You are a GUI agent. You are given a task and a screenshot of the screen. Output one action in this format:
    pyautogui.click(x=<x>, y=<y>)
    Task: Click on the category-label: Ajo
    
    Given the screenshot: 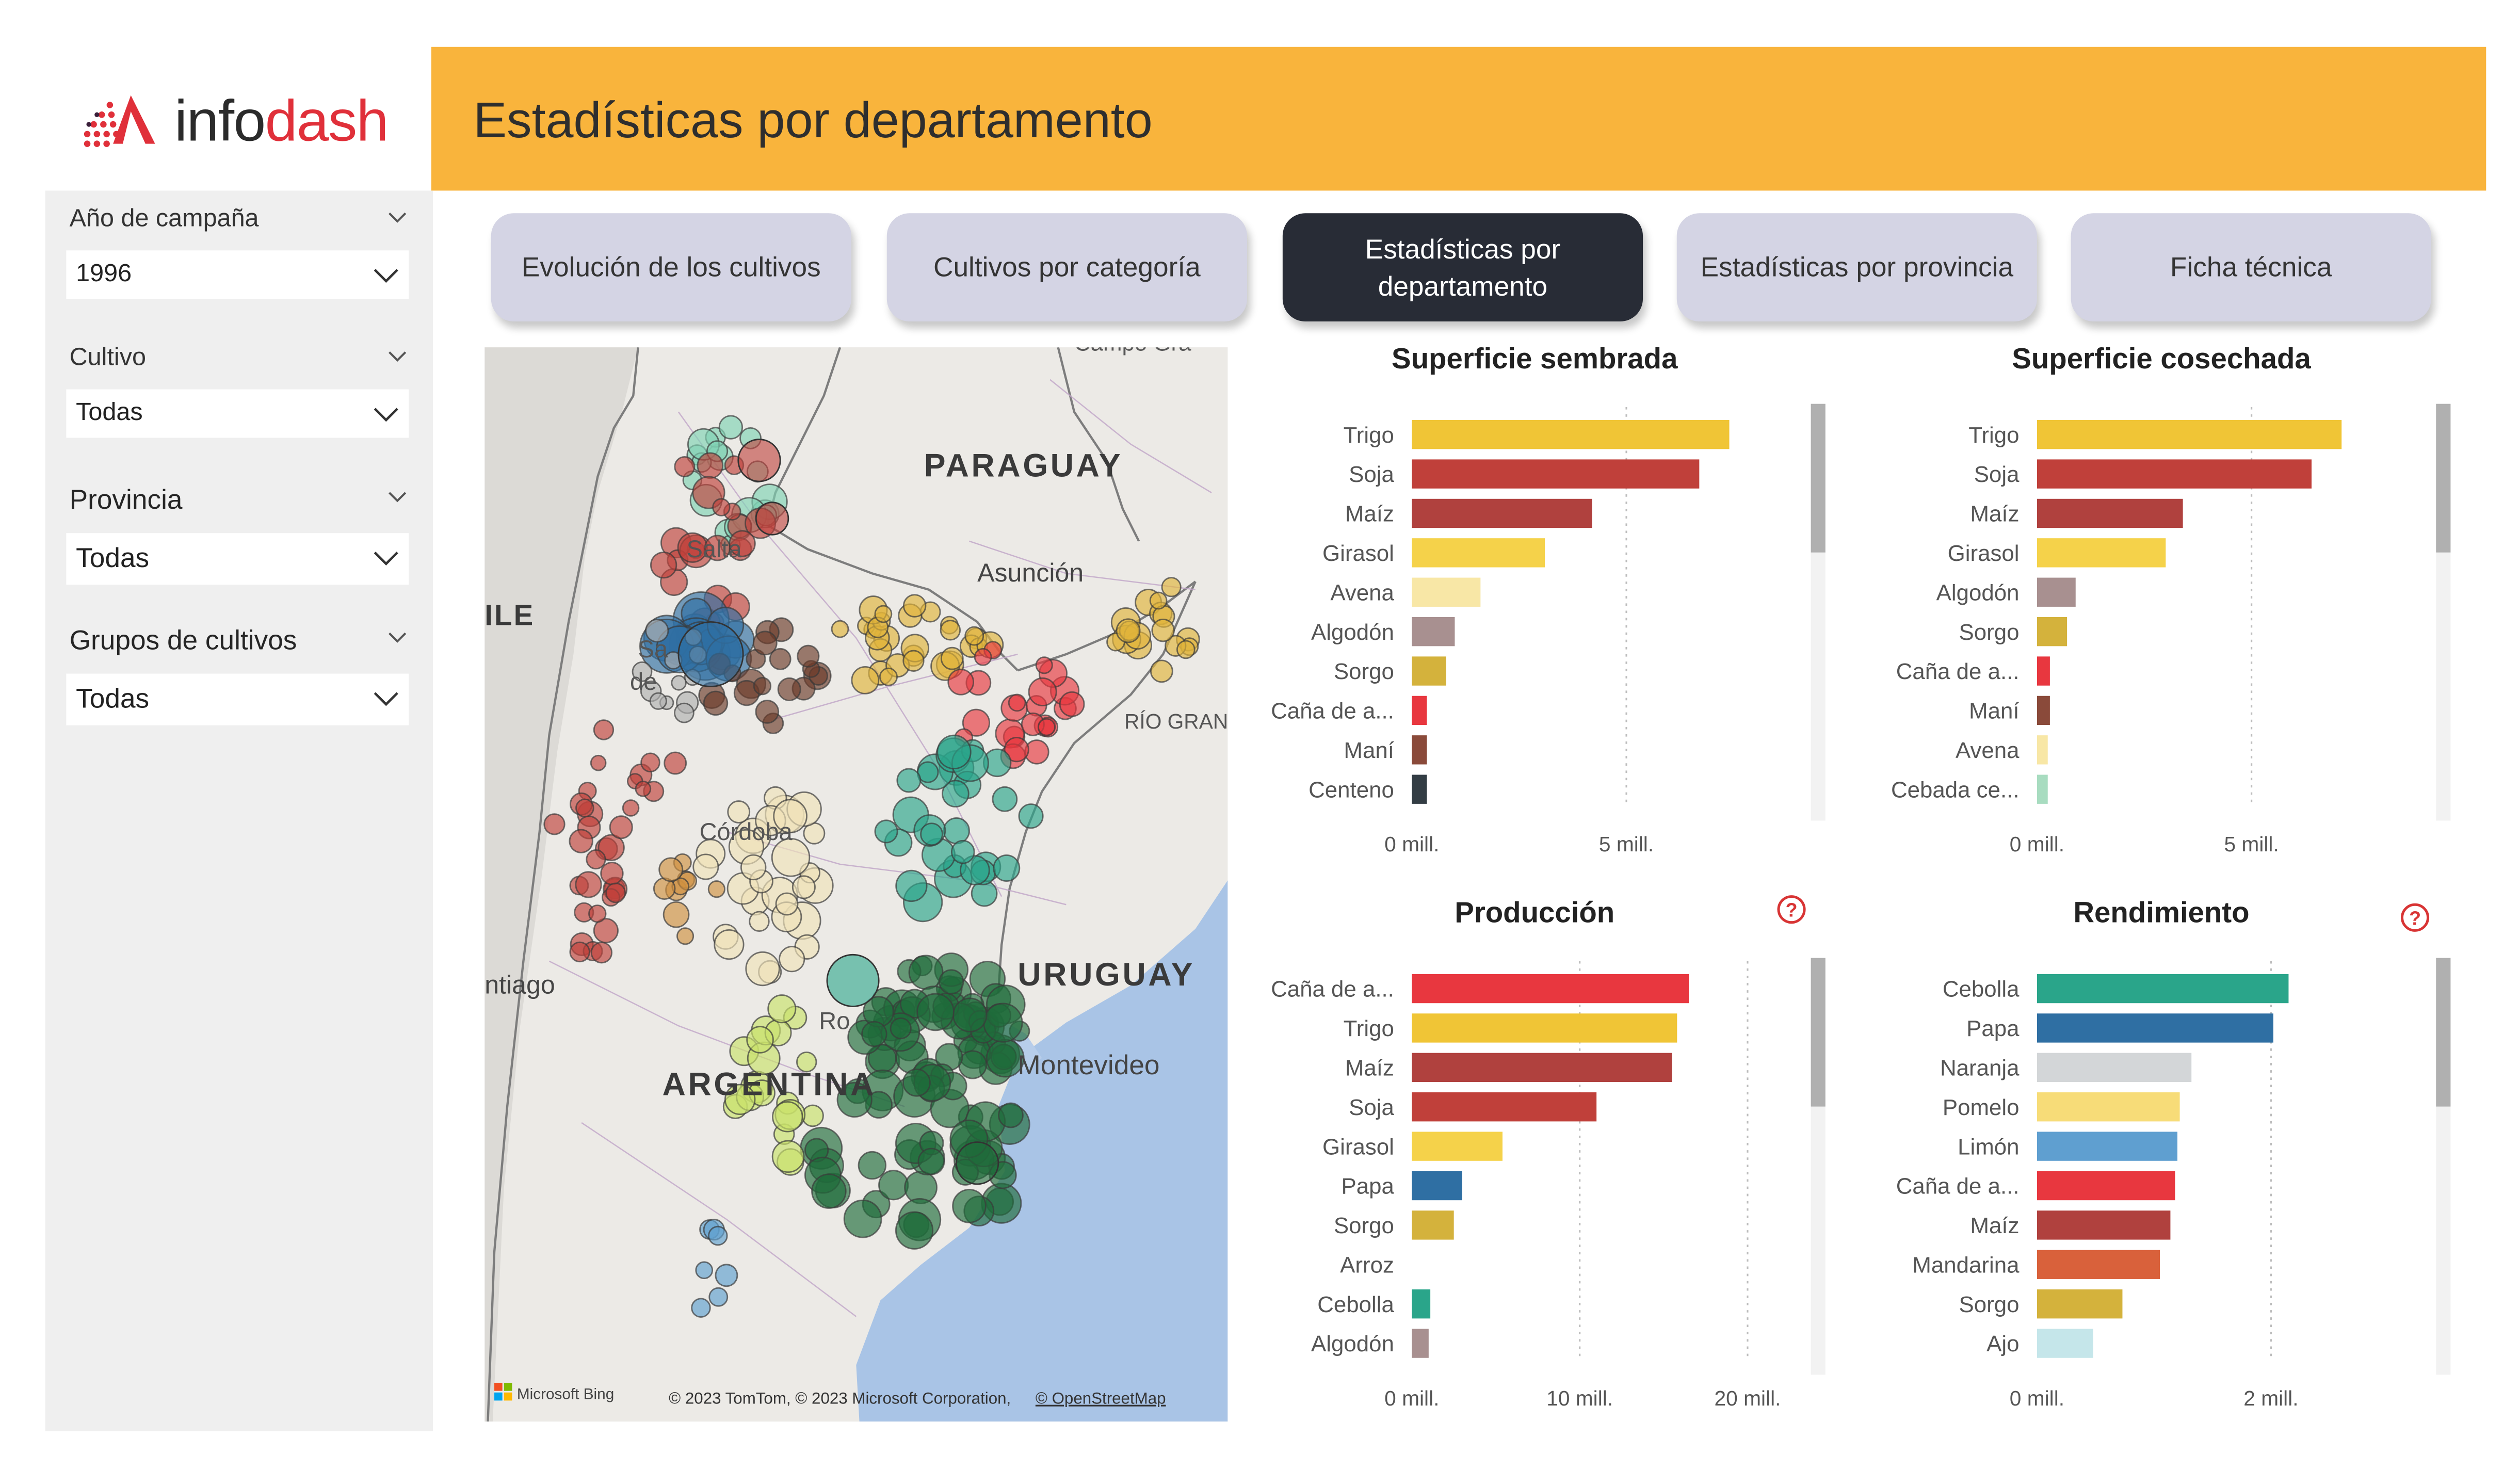 What is the action you would take?
    pyautogui.click(x=2003, y=1344)
    